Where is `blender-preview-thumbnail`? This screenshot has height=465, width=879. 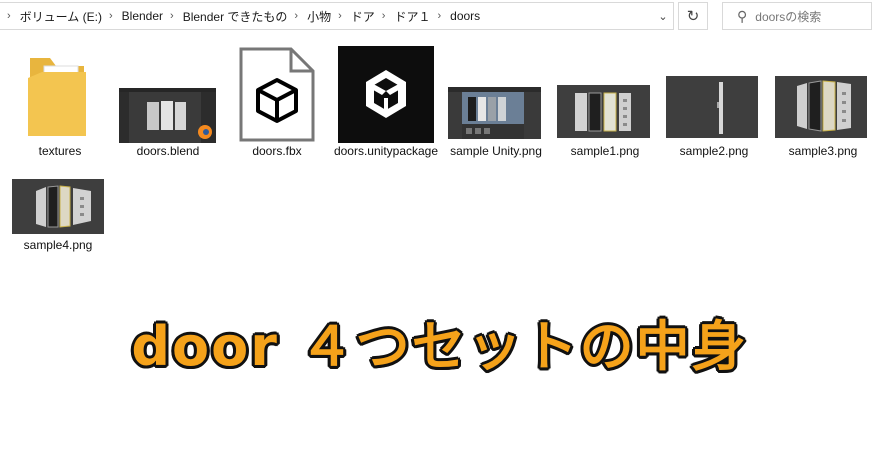 blender-preview-thumbnail is located at coordinates (167, 115).